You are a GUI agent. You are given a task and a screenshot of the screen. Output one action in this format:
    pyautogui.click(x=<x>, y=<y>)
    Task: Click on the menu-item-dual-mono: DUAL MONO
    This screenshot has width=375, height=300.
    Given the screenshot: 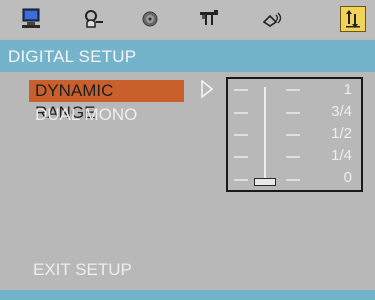 What is the action you would take?
    pyautogui.click(x=86, y=115)
    